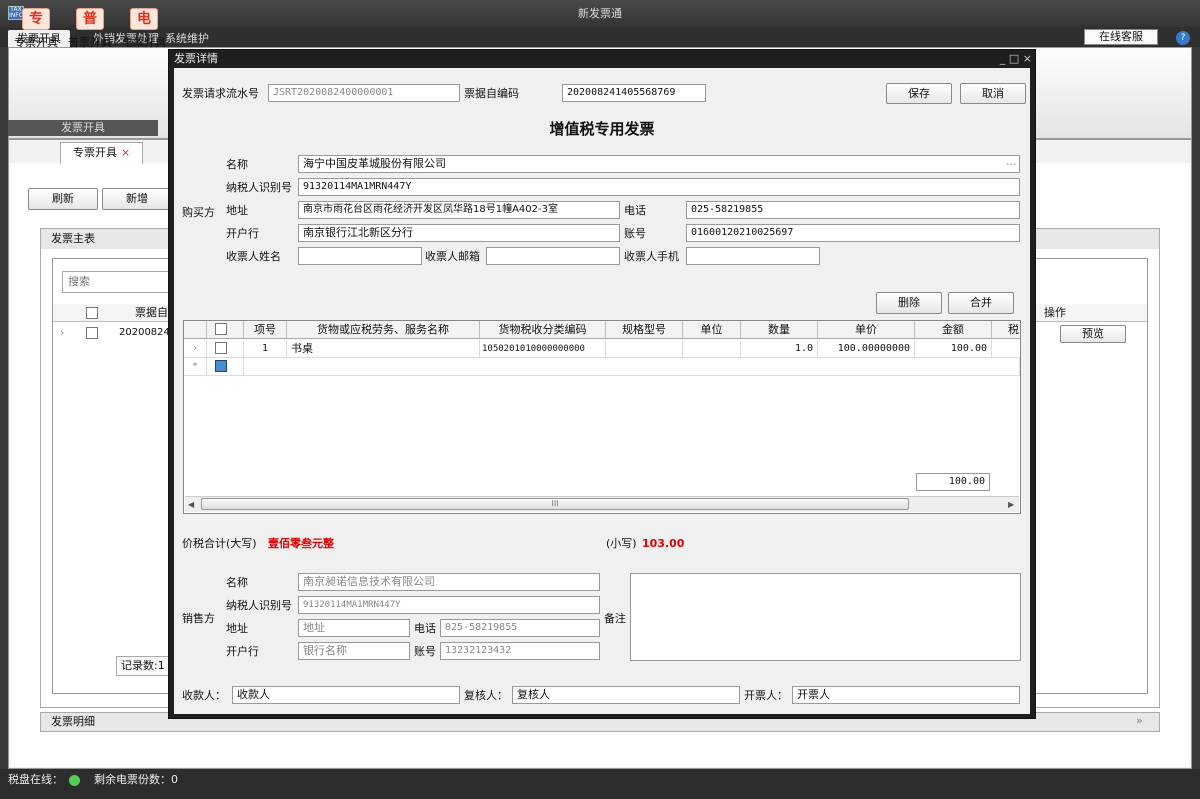 The image size is (1200, 799). I want to click on dialog-window-controls: _ □ ×, so click(1004, 58).